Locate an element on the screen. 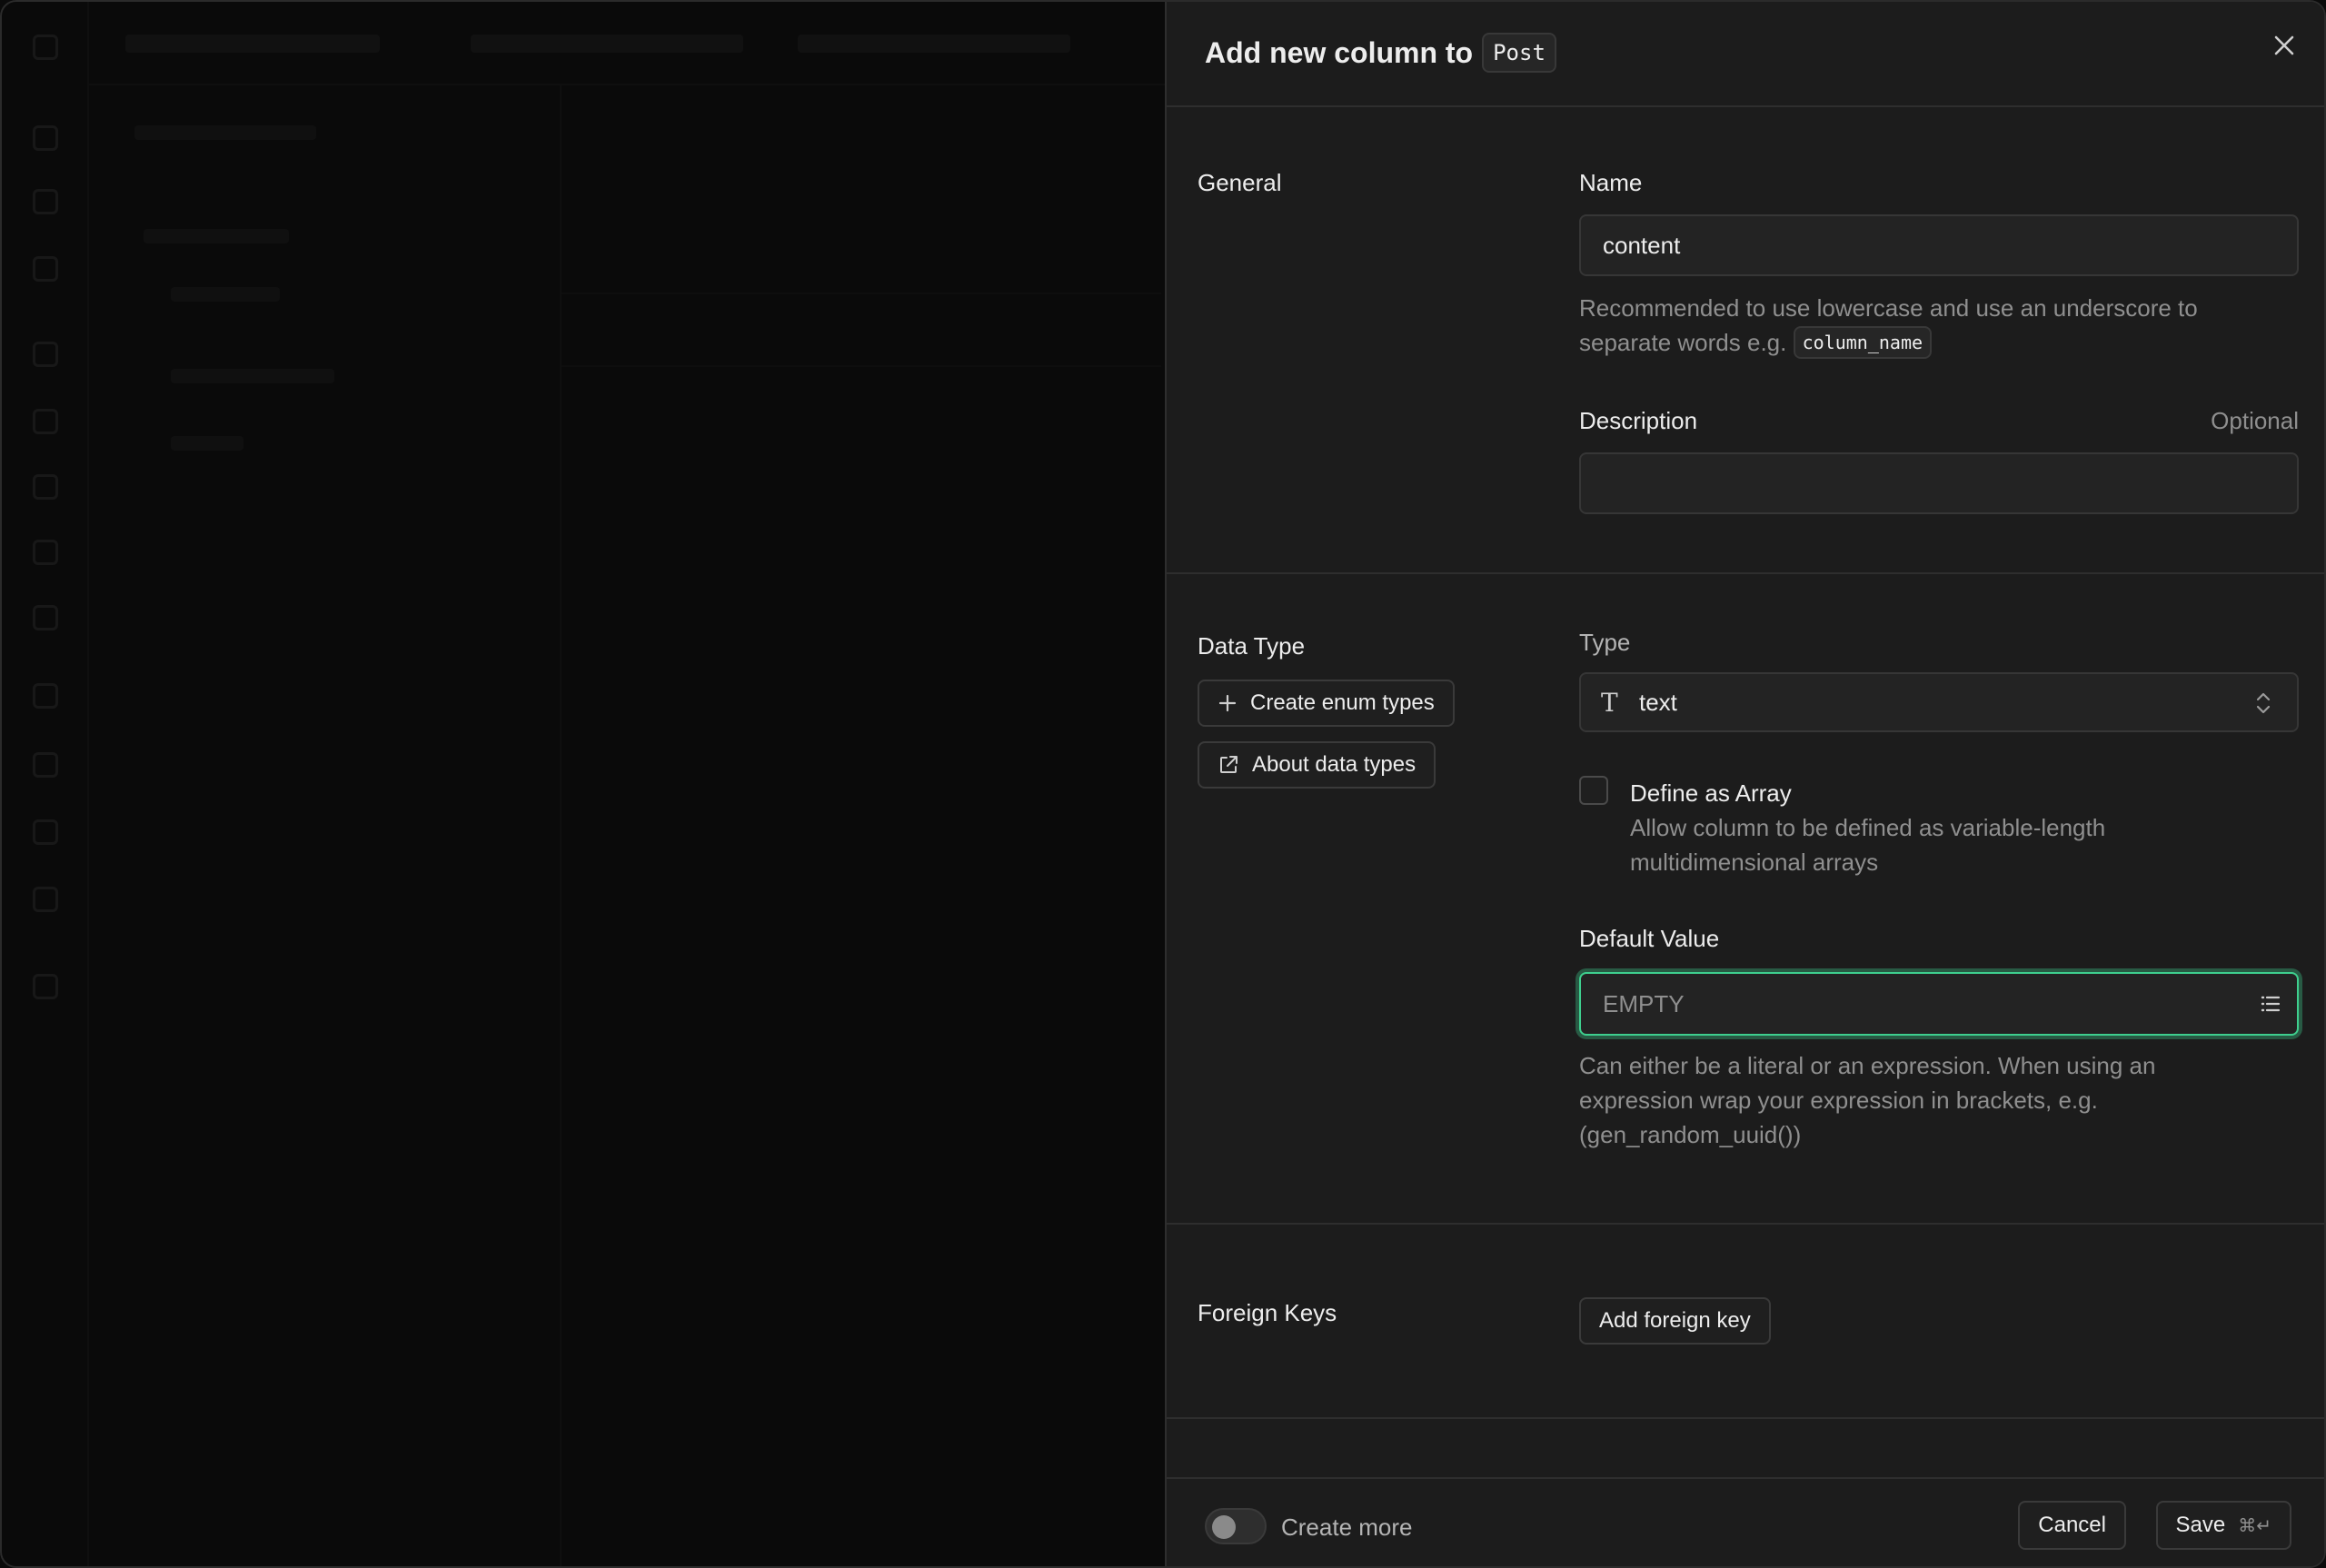 Image resolution: width=2326 pixels, height=1568 pixels. data-type-section-label: Data Type is located at coordinates (1252, 646).